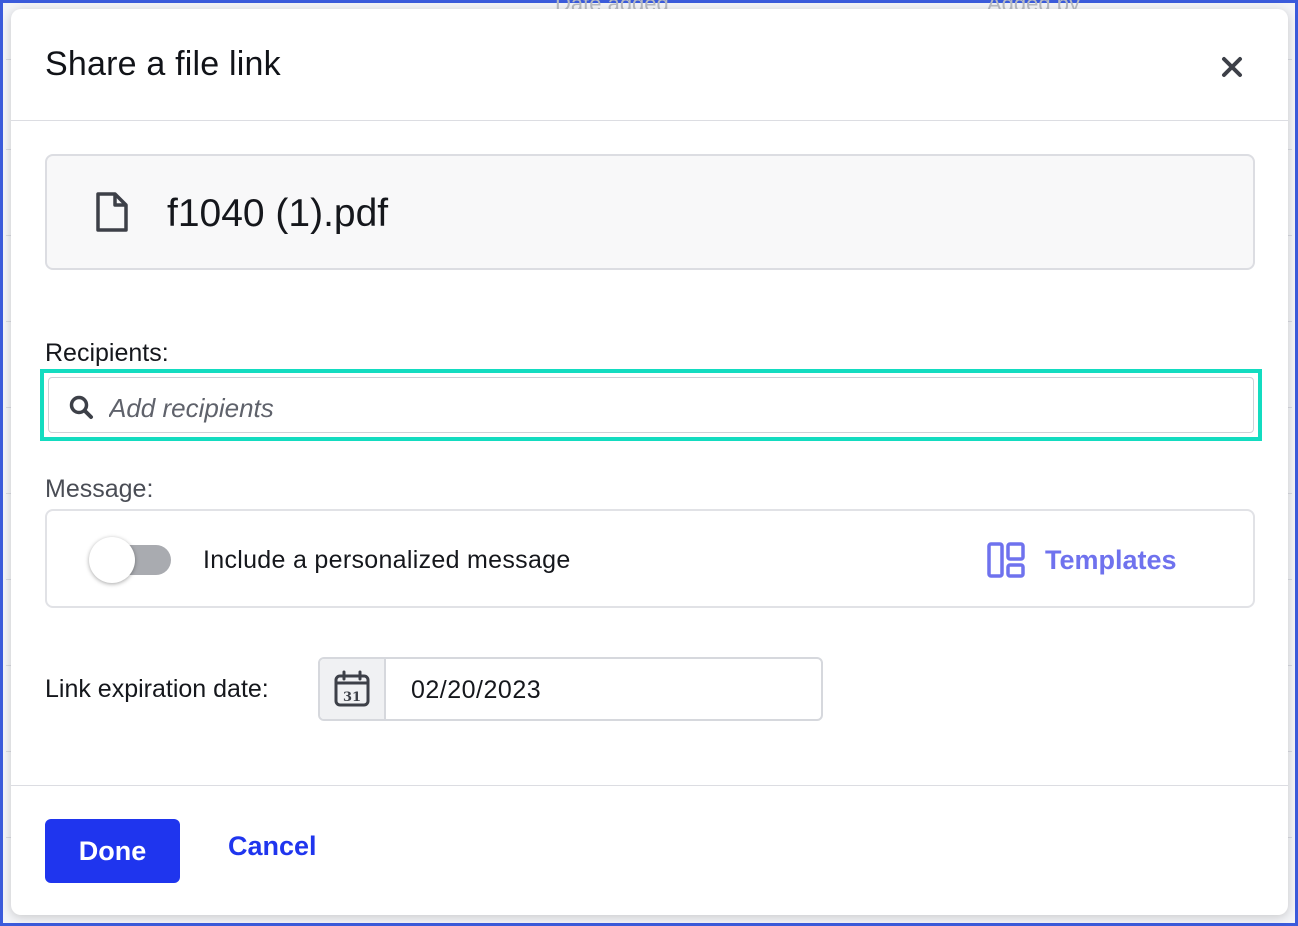 This screenshot has height=926, width=1298. What do you see at coordinates (570, 689) in the screenshot?
I see `expiration-date-field: 31 02/20/2023` at bounding box center [570, 689].